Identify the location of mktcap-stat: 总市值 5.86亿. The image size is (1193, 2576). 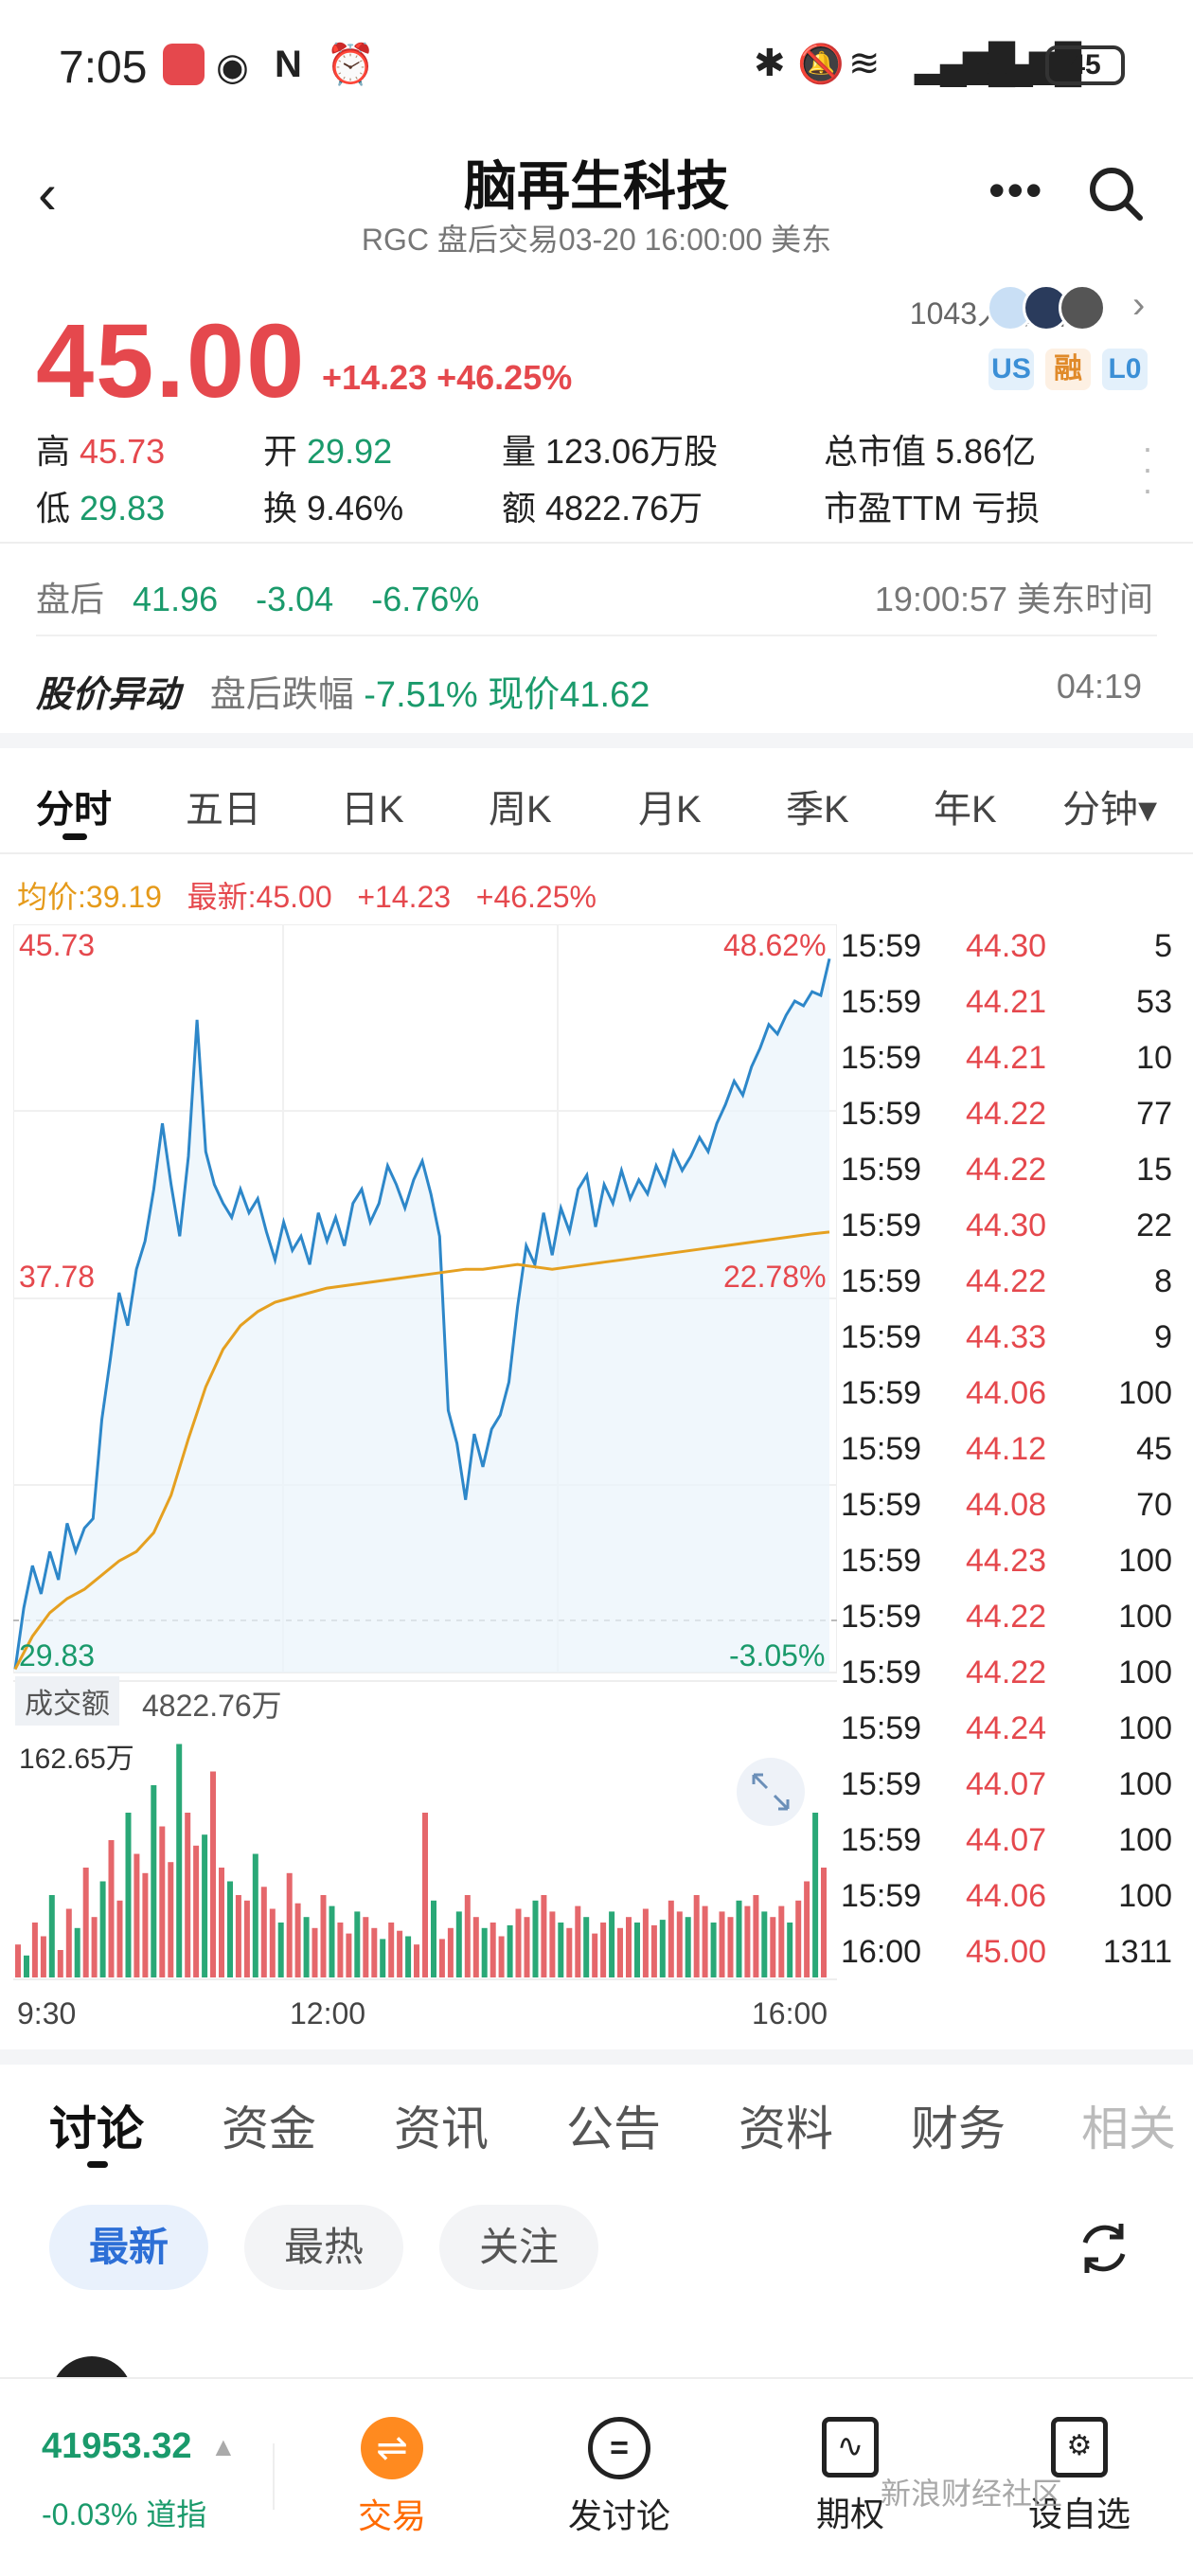
(930, 451).